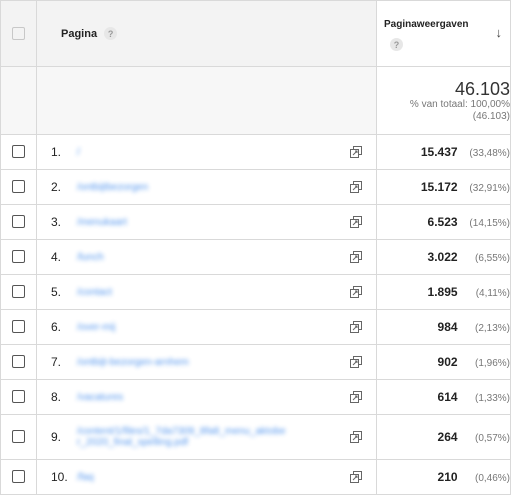 The width and height of the screenshot is (511, 501). What do you see at coordinates (210, 477) in the screenshot?
I see `page-path-link: /faq` at bounding box center [210, 477].